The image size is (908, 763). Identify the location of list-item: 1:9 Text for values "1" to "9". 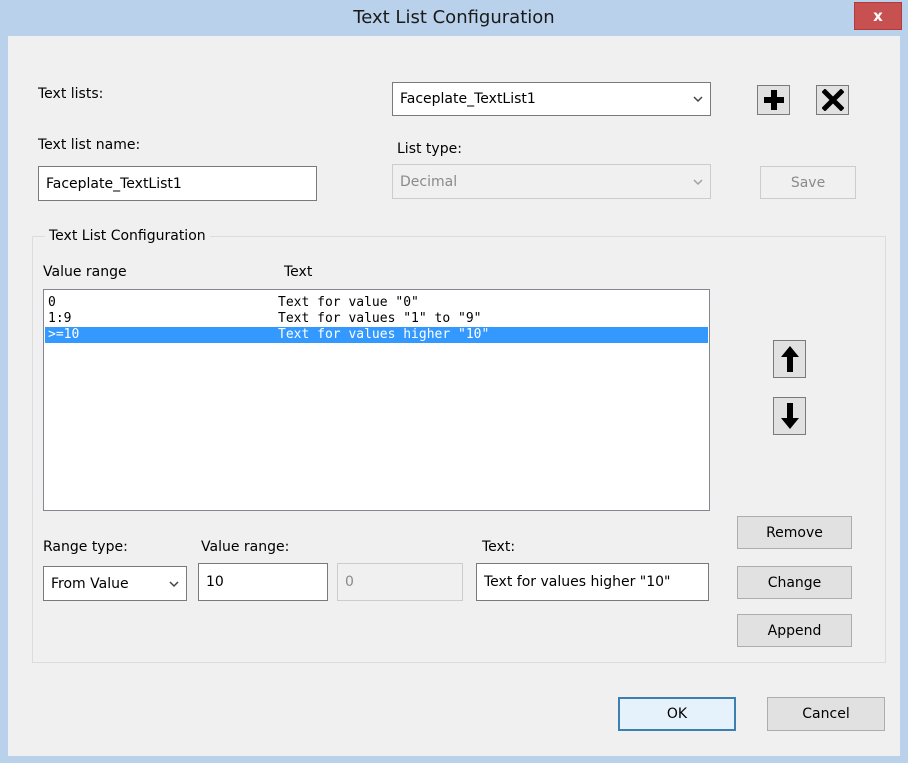
(376, 319).